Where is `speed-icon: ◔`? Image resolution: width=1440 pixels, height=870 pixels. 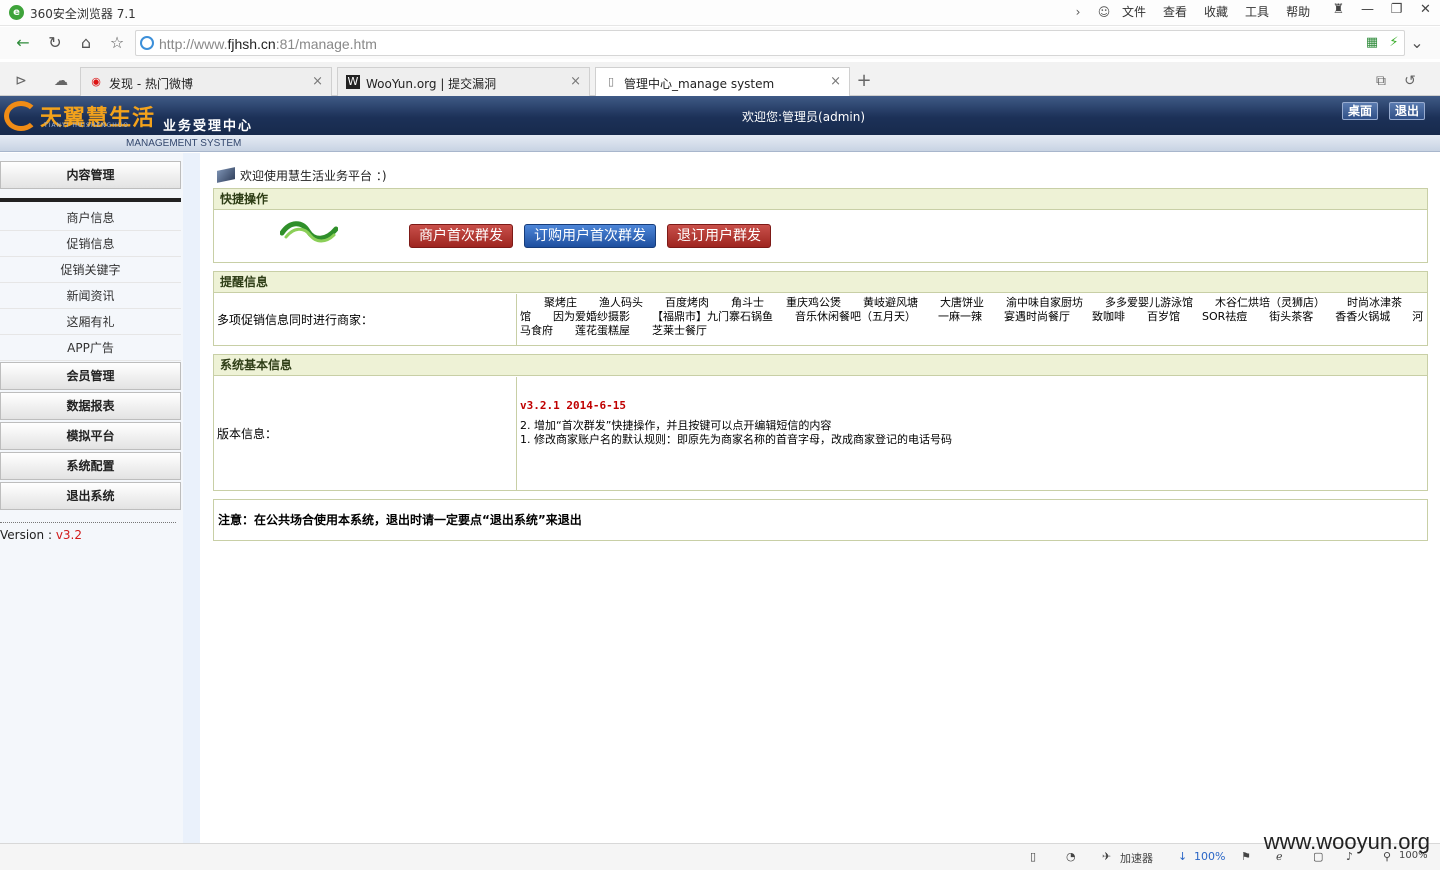
speed-icon: ◔ is located at coordinates (1071, 856).